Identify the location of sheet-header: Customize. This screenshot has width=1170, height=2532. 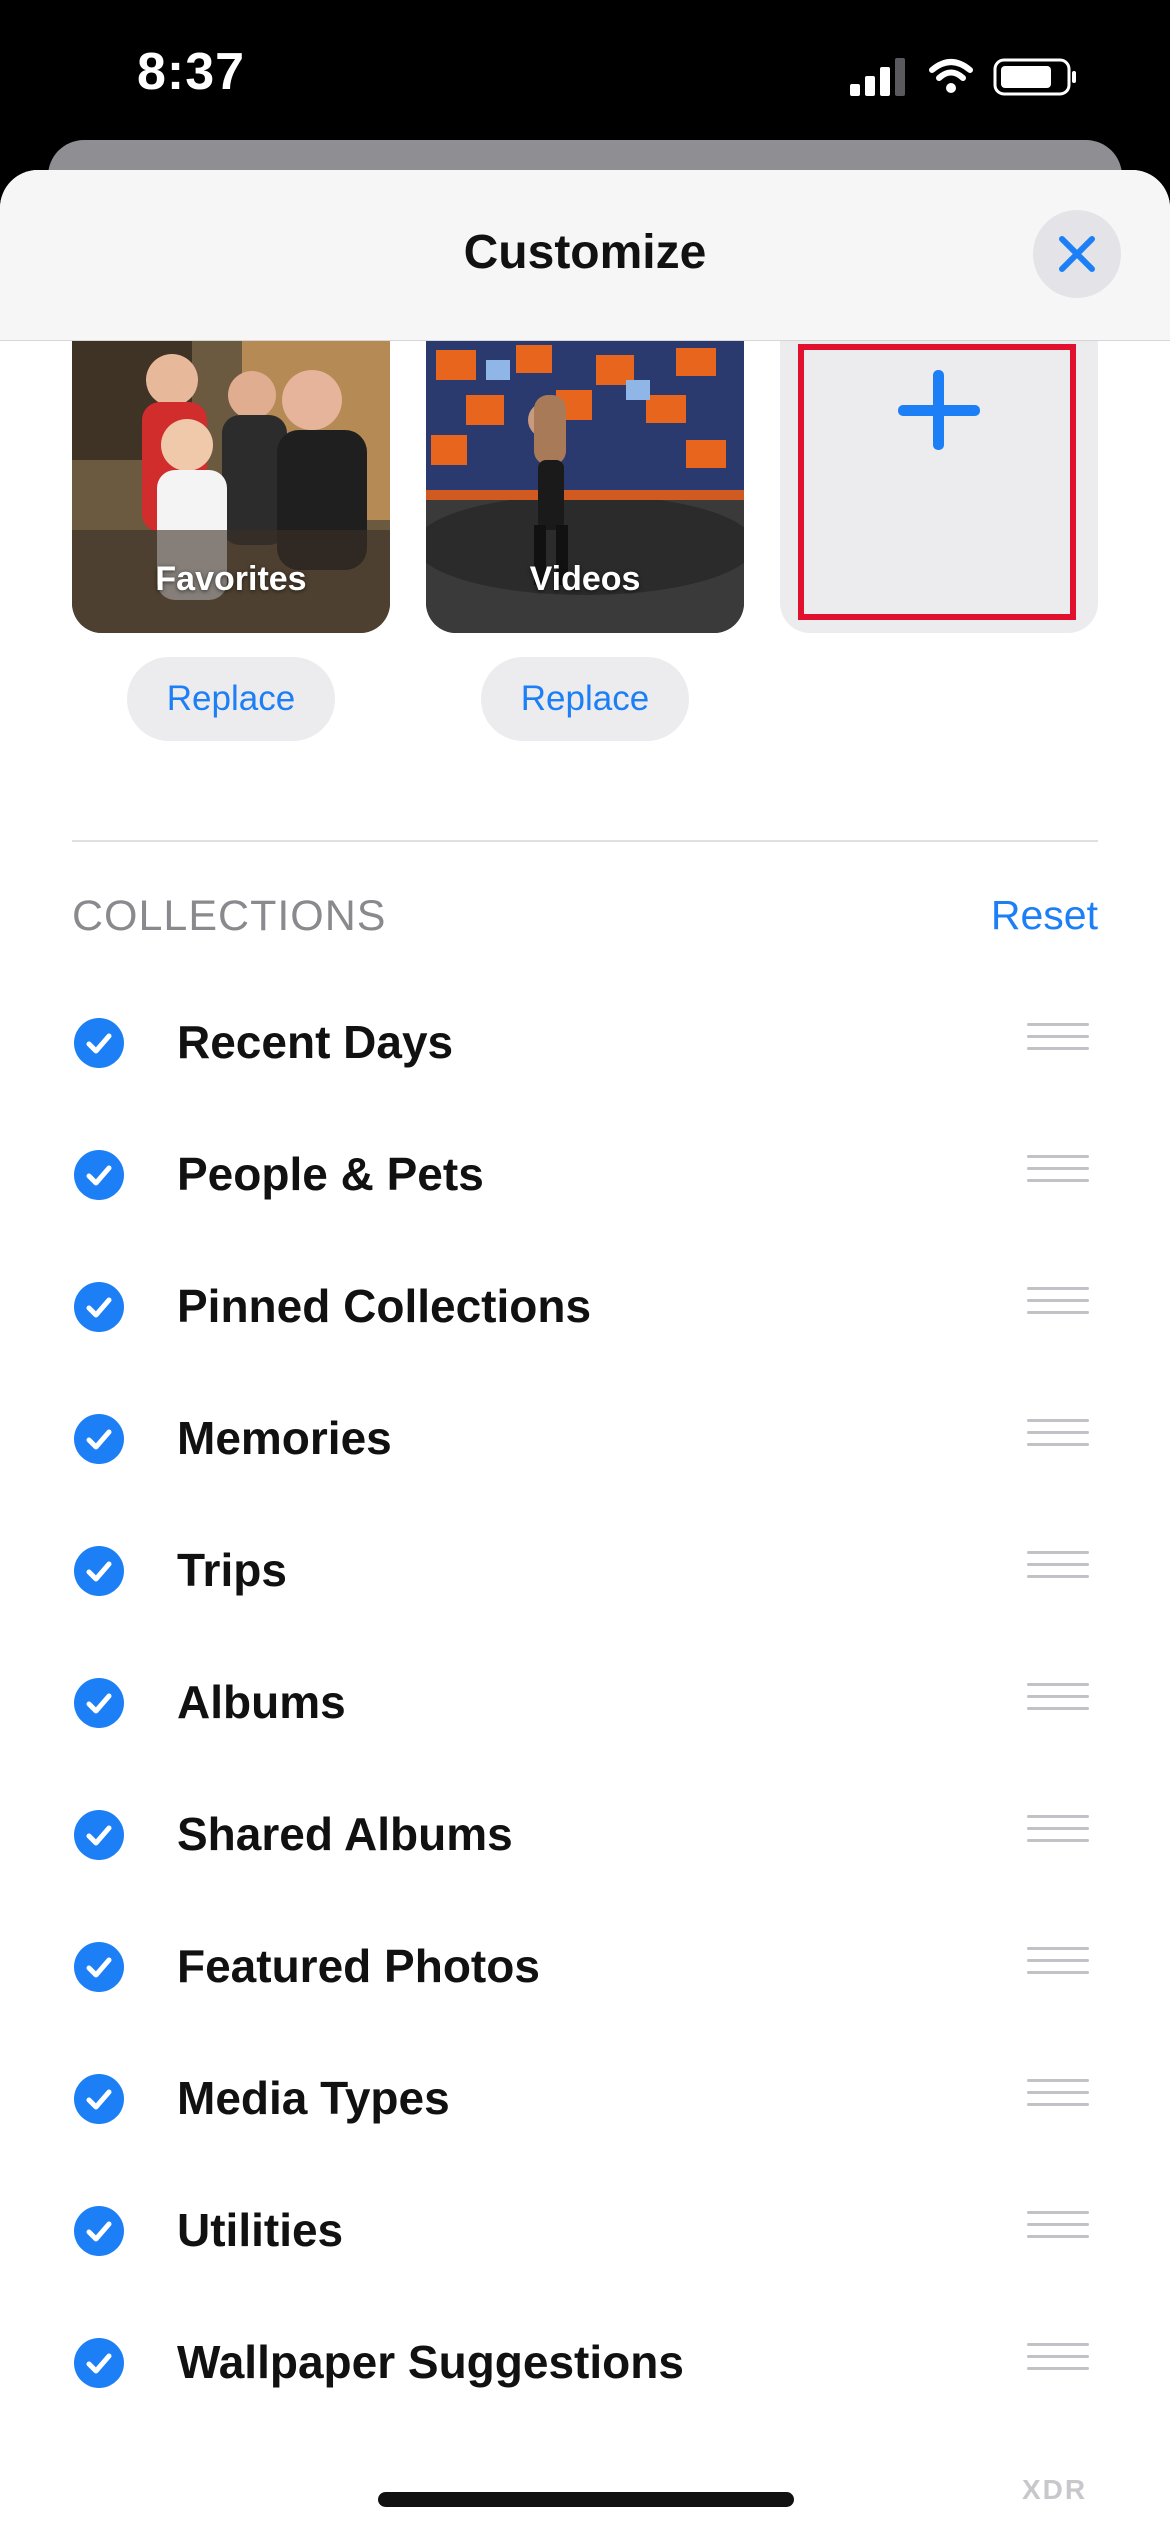
(585, 255).